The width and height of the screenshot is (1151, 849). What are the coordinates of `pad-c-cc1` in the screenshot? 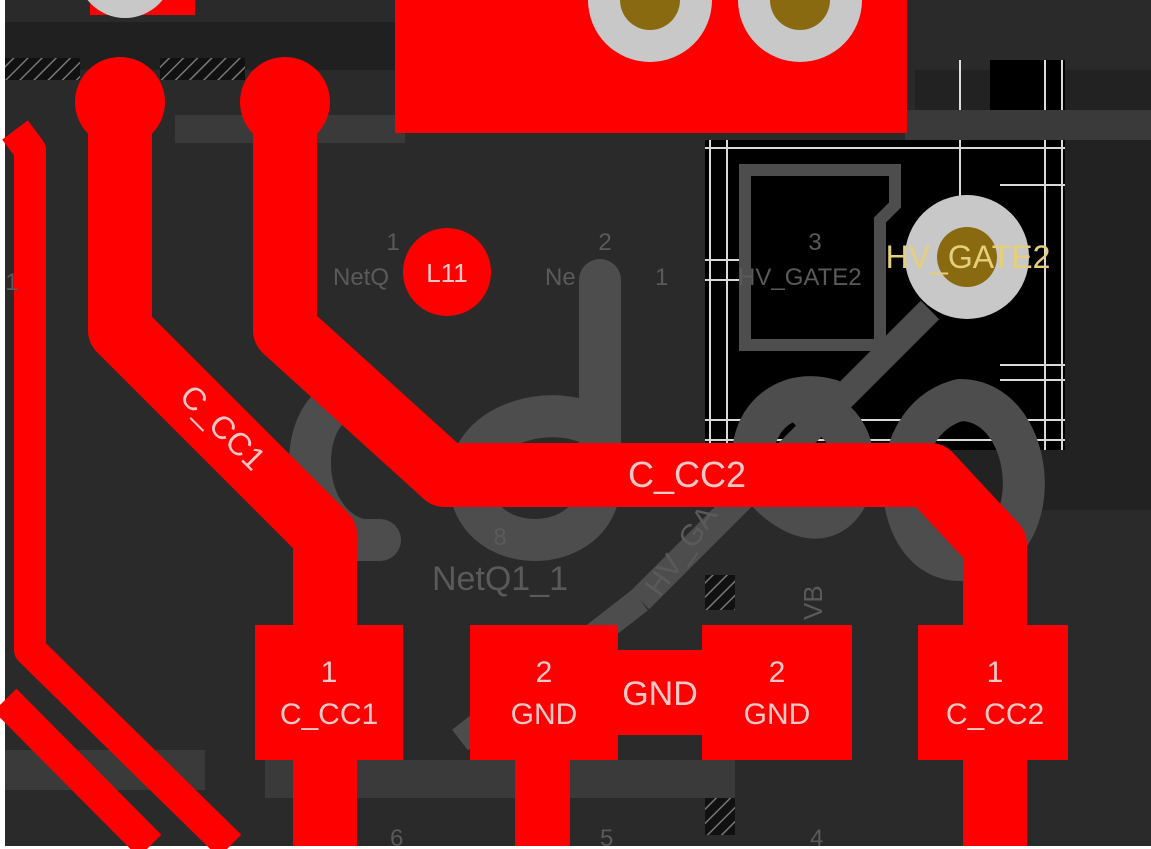 It's located at (329, 692).